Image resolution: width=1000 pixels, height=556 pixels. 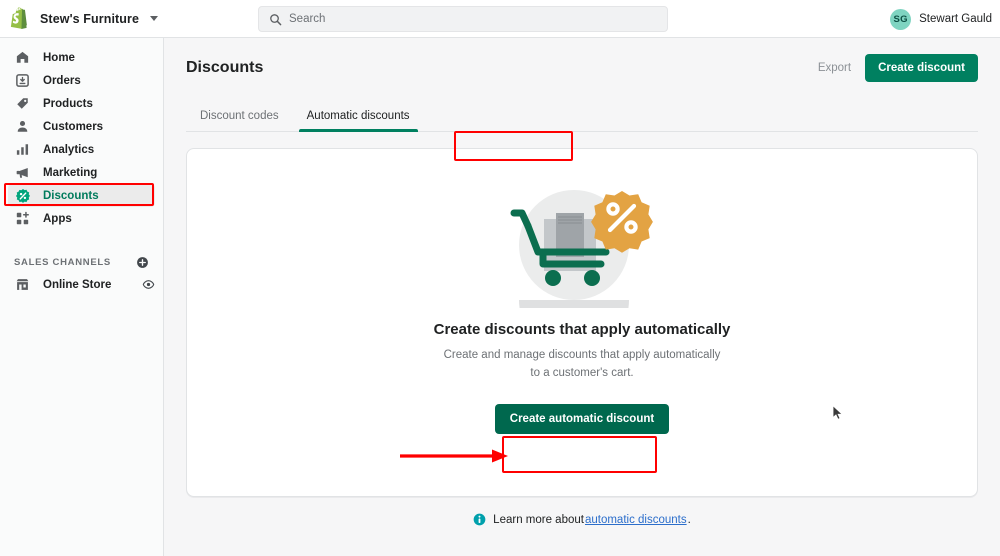 I want to click on page-header-actions: Export Create discount, so click(x=898, y=68).